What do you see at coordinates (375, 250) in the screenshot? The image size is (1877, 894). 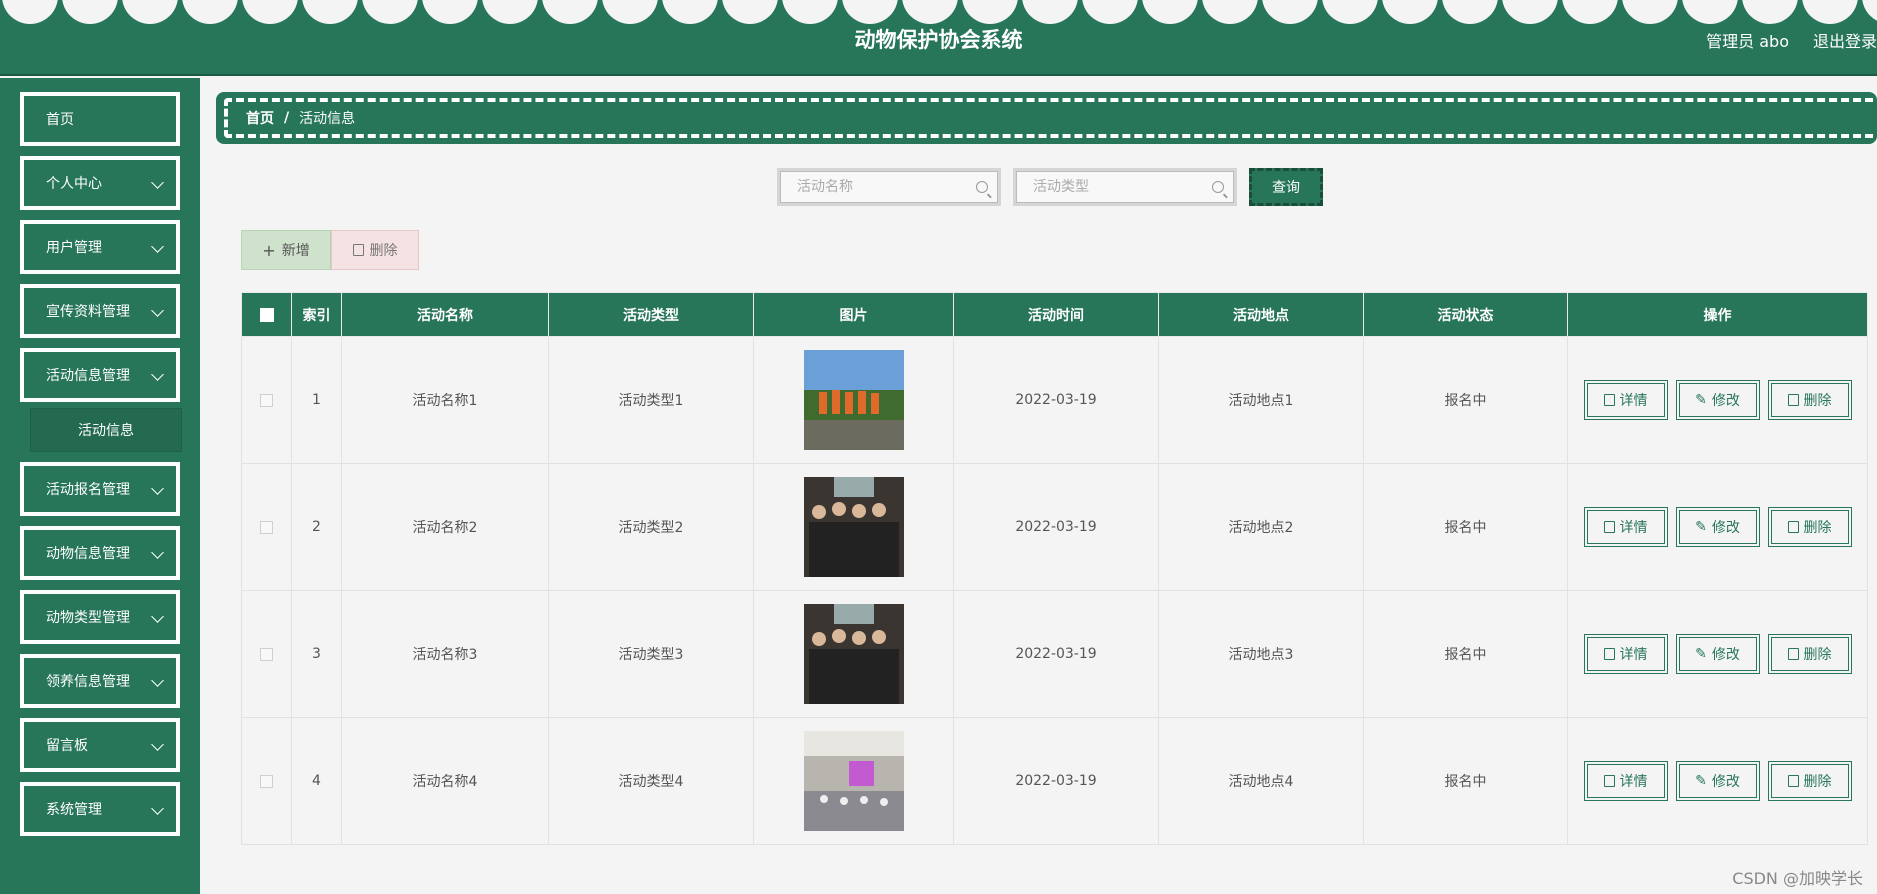 I see `batch-delete-button: 删除` at bounding box center [375, 250].